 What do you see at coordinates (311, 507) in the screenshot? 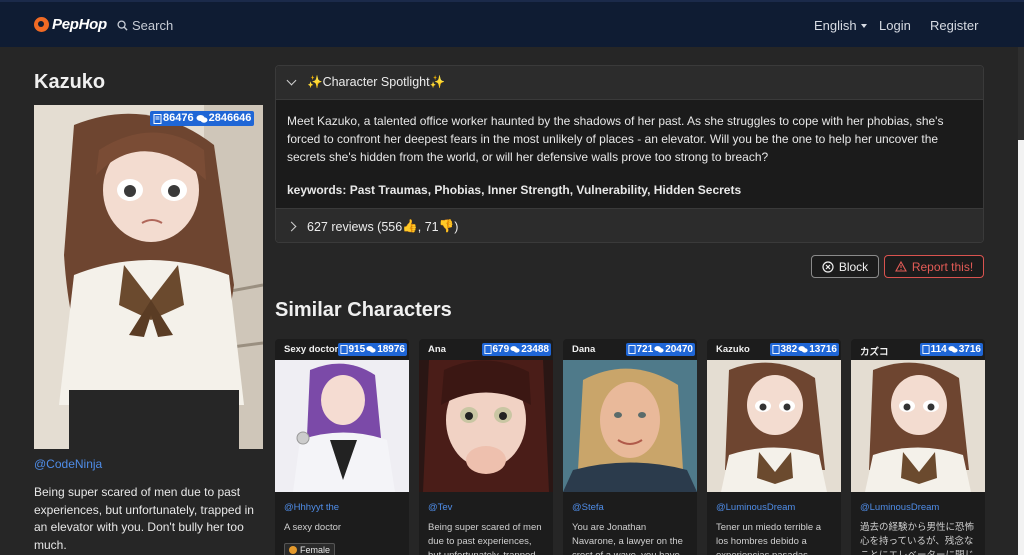
I see `card-creator-link: @Hhhyyt the` at bounding box center [311, 507].